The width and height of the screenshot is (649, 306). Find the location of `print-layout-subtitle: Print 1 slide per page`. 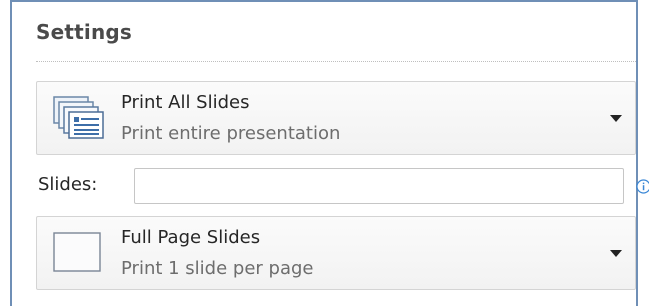

print-layout-subtitle: Print 1 slide per page is located at coordinates (217, 268).